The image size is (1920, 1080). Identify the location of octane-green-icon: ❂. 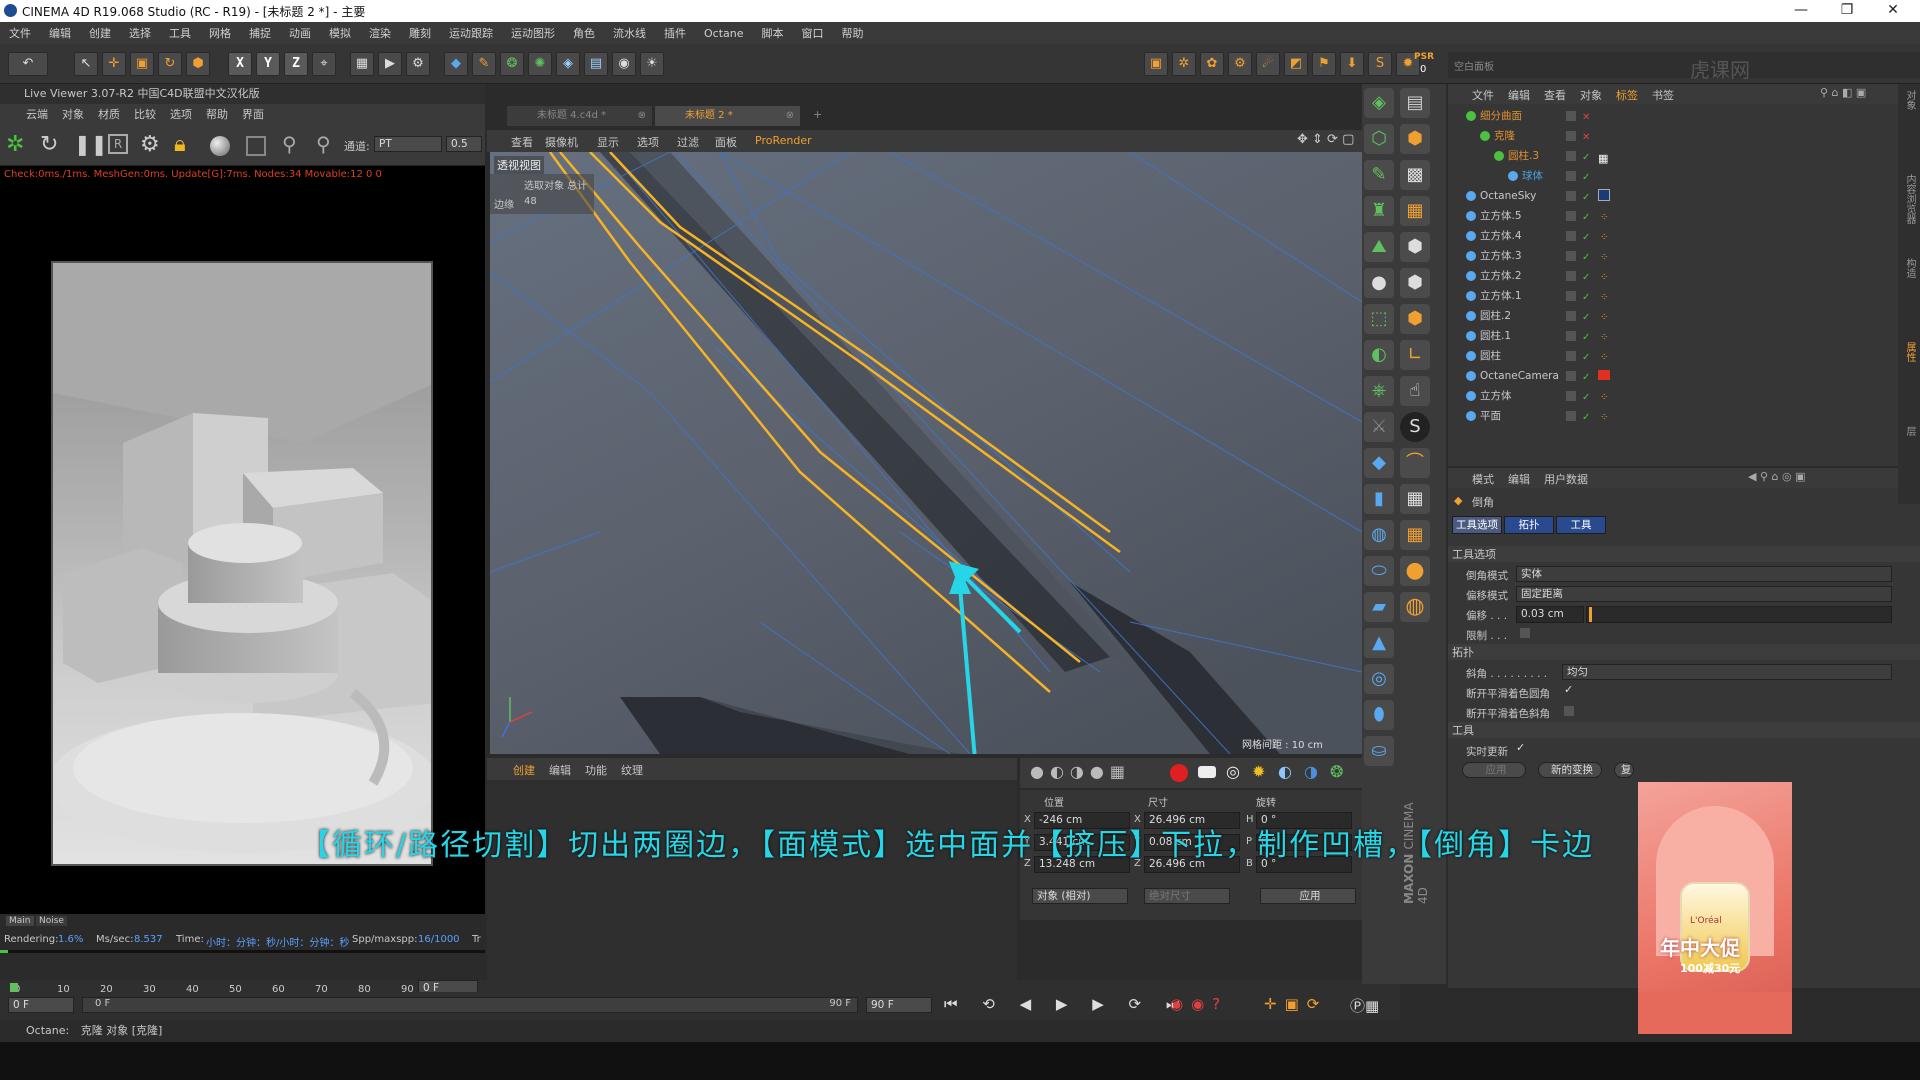
(1336, 771).